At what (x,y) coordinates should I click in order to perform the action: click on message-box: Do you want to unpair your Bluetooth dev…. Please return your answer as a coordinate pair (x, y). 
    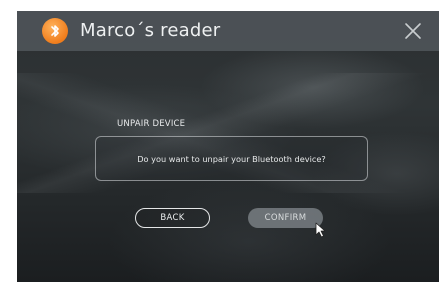
    Looking at the image, I should click on (231, 158).